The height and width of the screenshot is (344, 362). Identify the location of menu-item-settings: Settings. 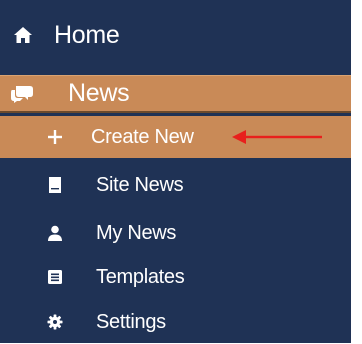
(175, 322).